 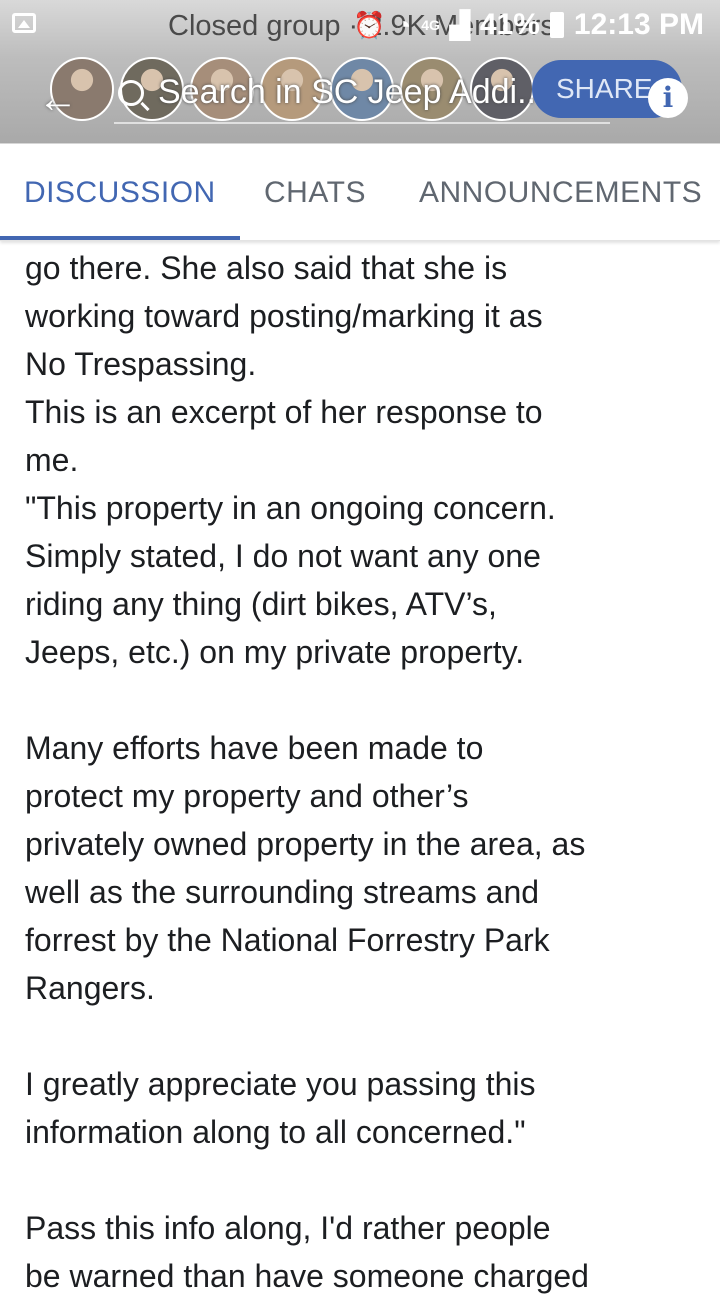 I want to click on tab-announcements: ANNOUNCEMENTS, so click(x=560, y=193).